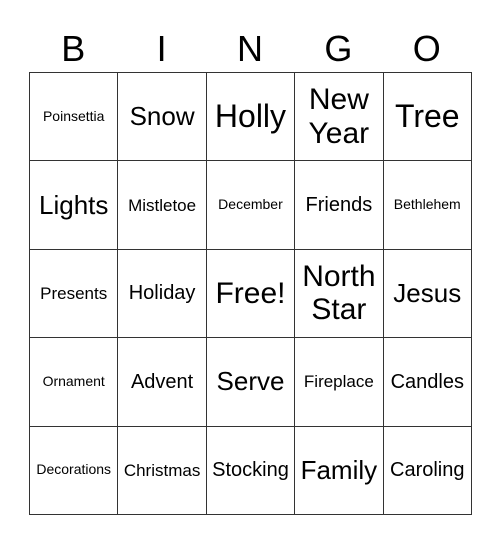  I want to click on bingo-cell: Holly, so click(250, 116).